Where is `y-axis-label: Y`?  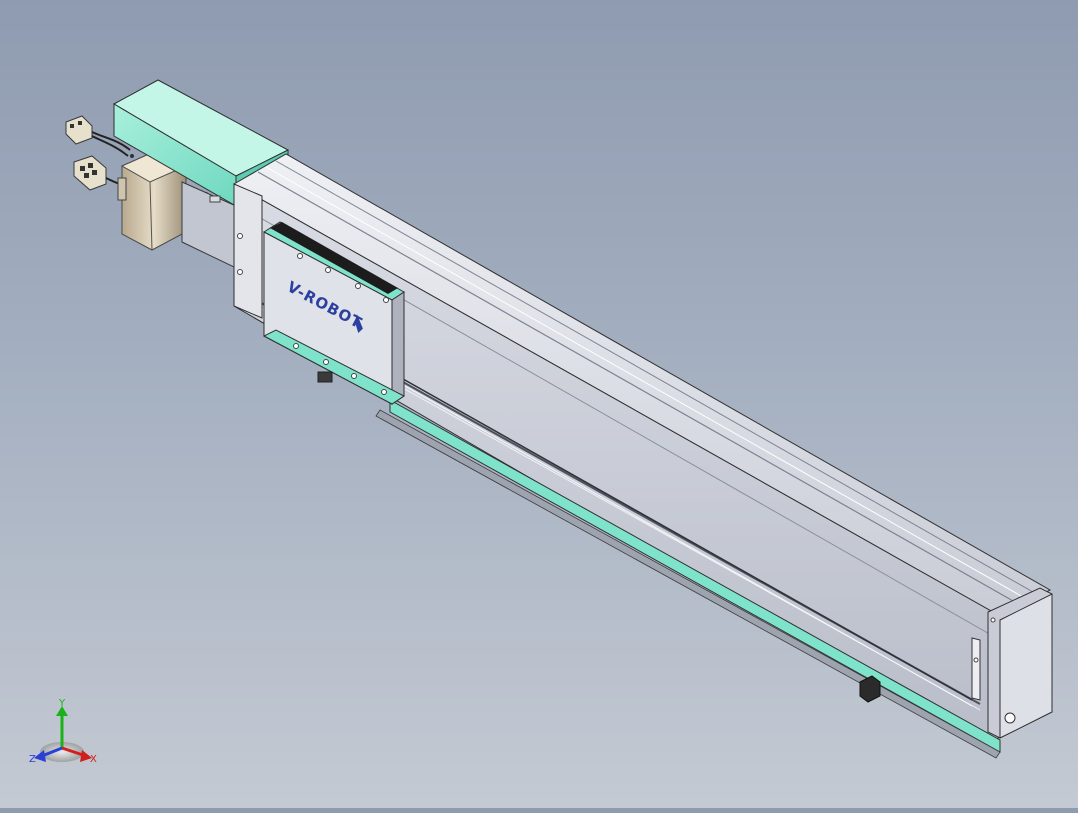
y-axis-label: Y is located at coordinates (62, 703).